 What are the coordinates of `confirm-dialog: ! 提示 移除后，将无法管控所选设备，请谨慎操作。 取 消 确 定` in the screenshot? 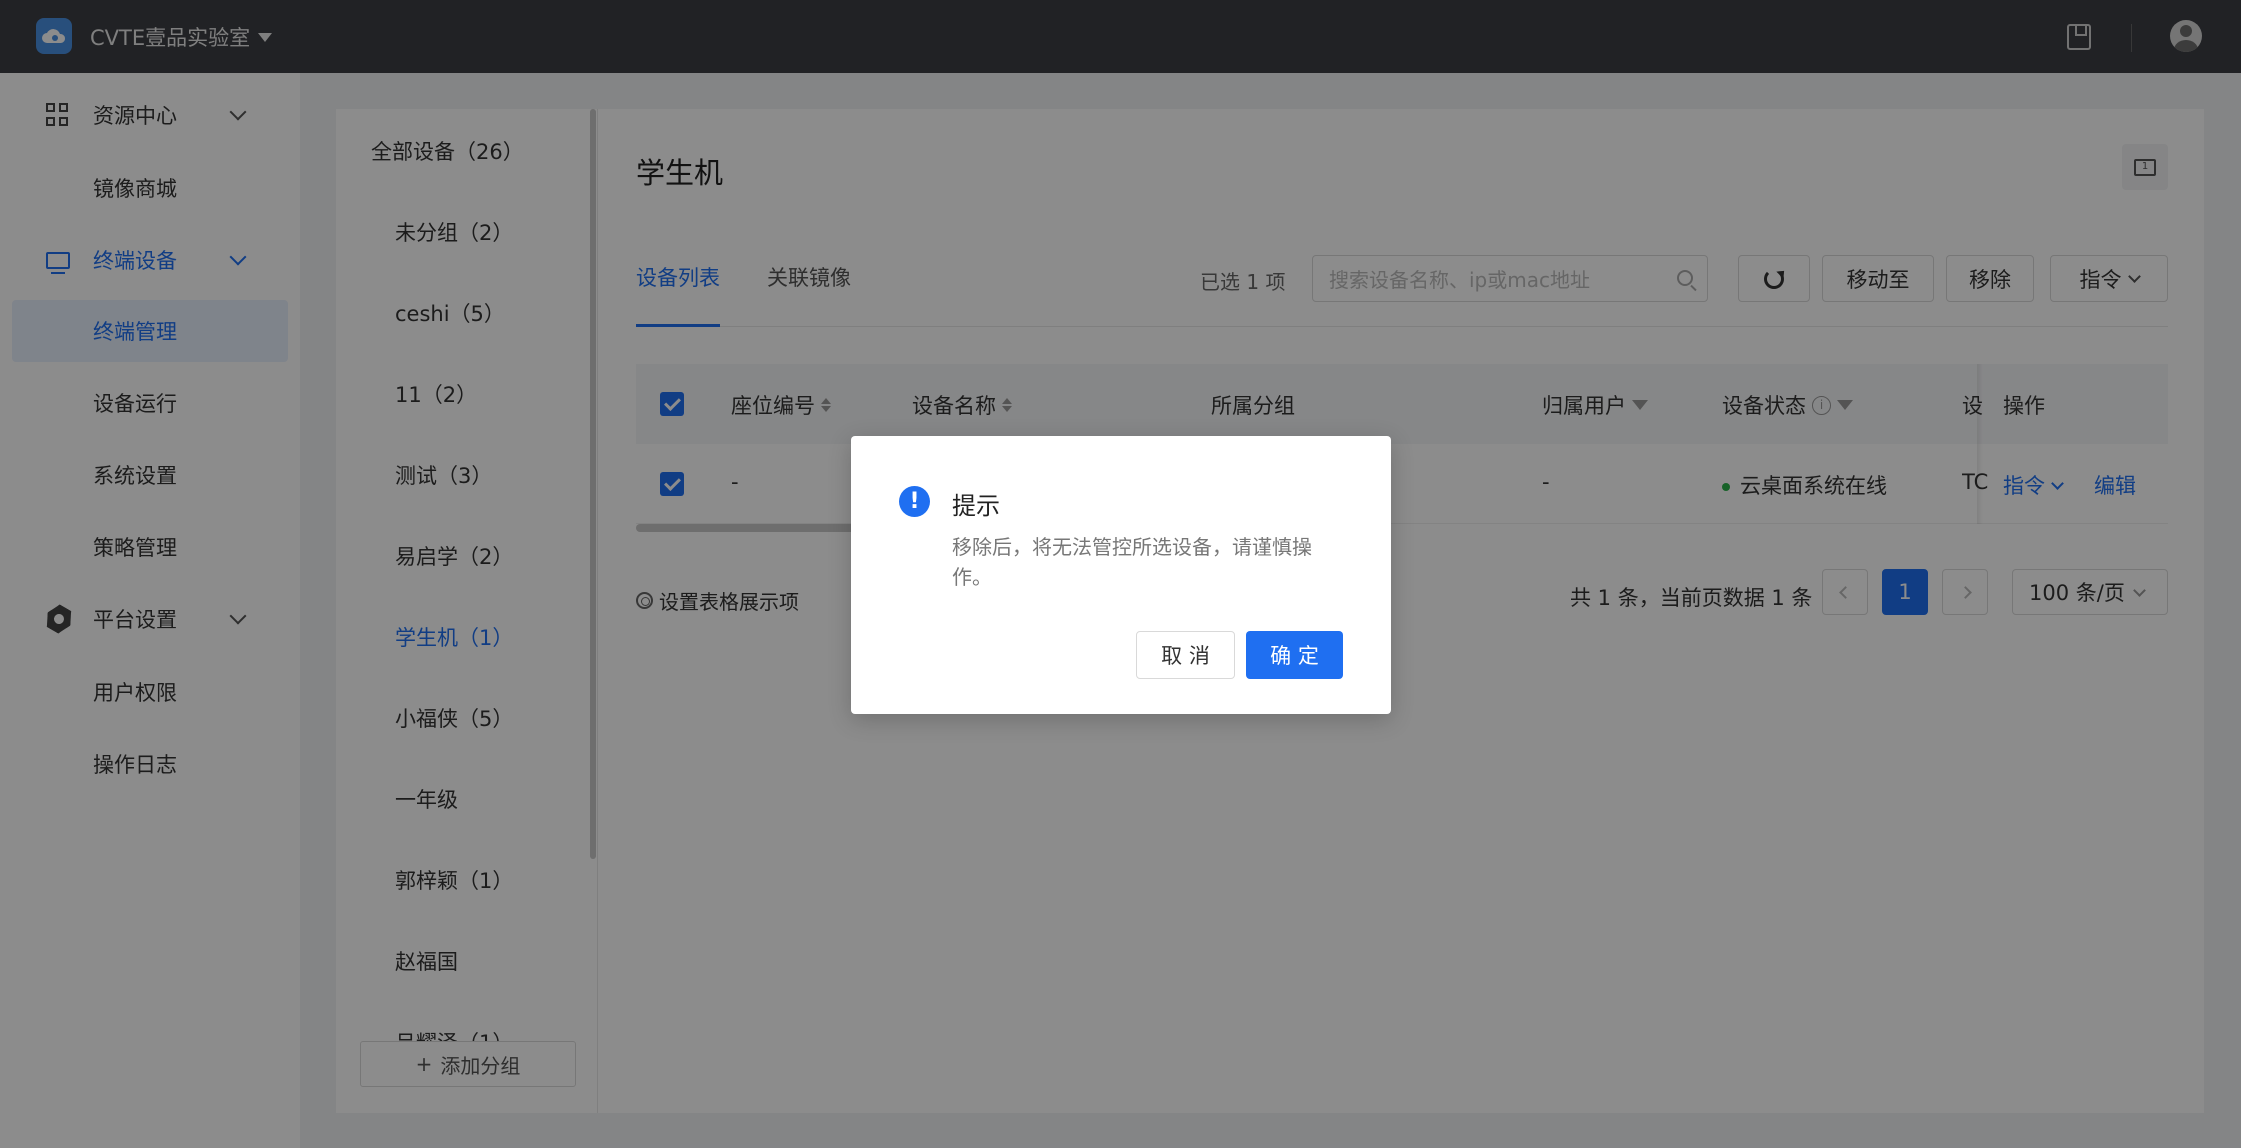 It's located at (1121, 575).